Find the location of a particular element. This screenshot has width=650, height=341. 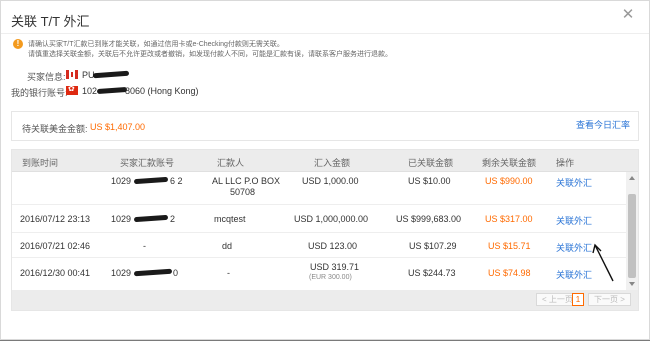

close-icon: ✕ is located at coordinates (628, 14).